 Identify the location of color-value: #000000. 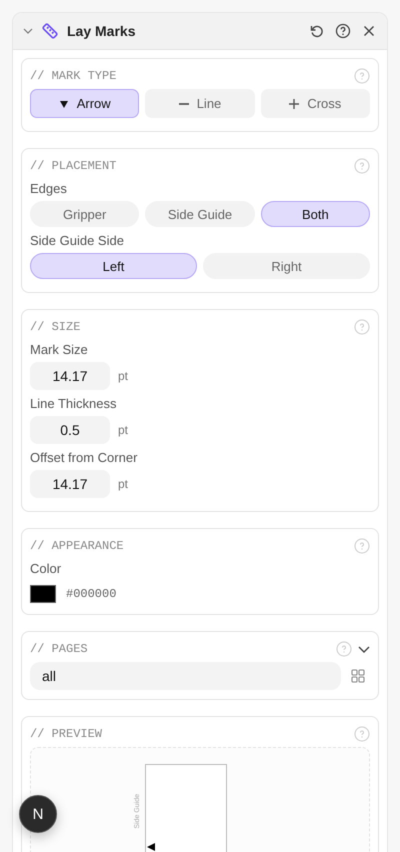
(91, 594).